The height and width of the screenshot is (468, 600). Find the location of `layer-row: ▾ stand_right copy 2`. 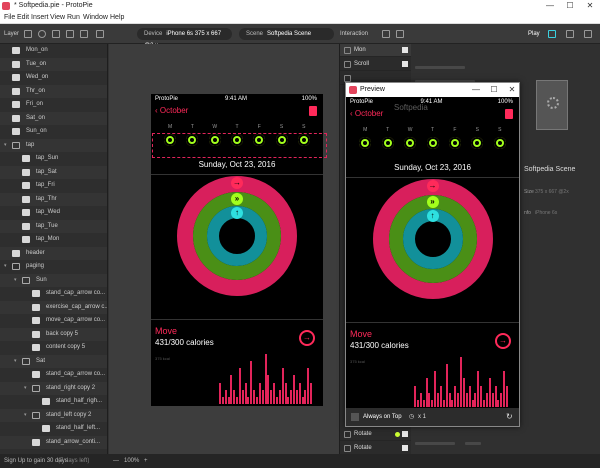

layer-row: ▾ stand_right copy 2 is located at coordinates (53, 388).